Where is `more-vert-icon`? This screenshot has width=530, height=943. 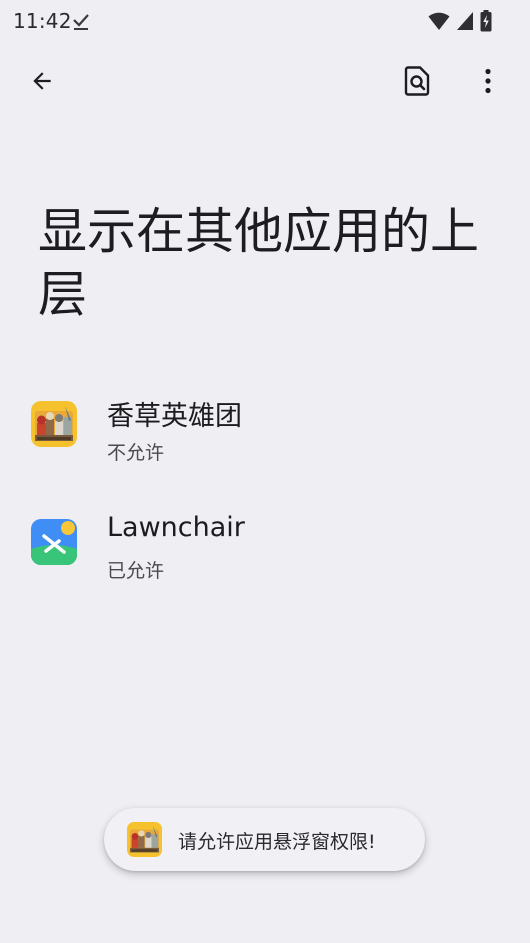 more-vert-icon is located at coordinates (488, 81).